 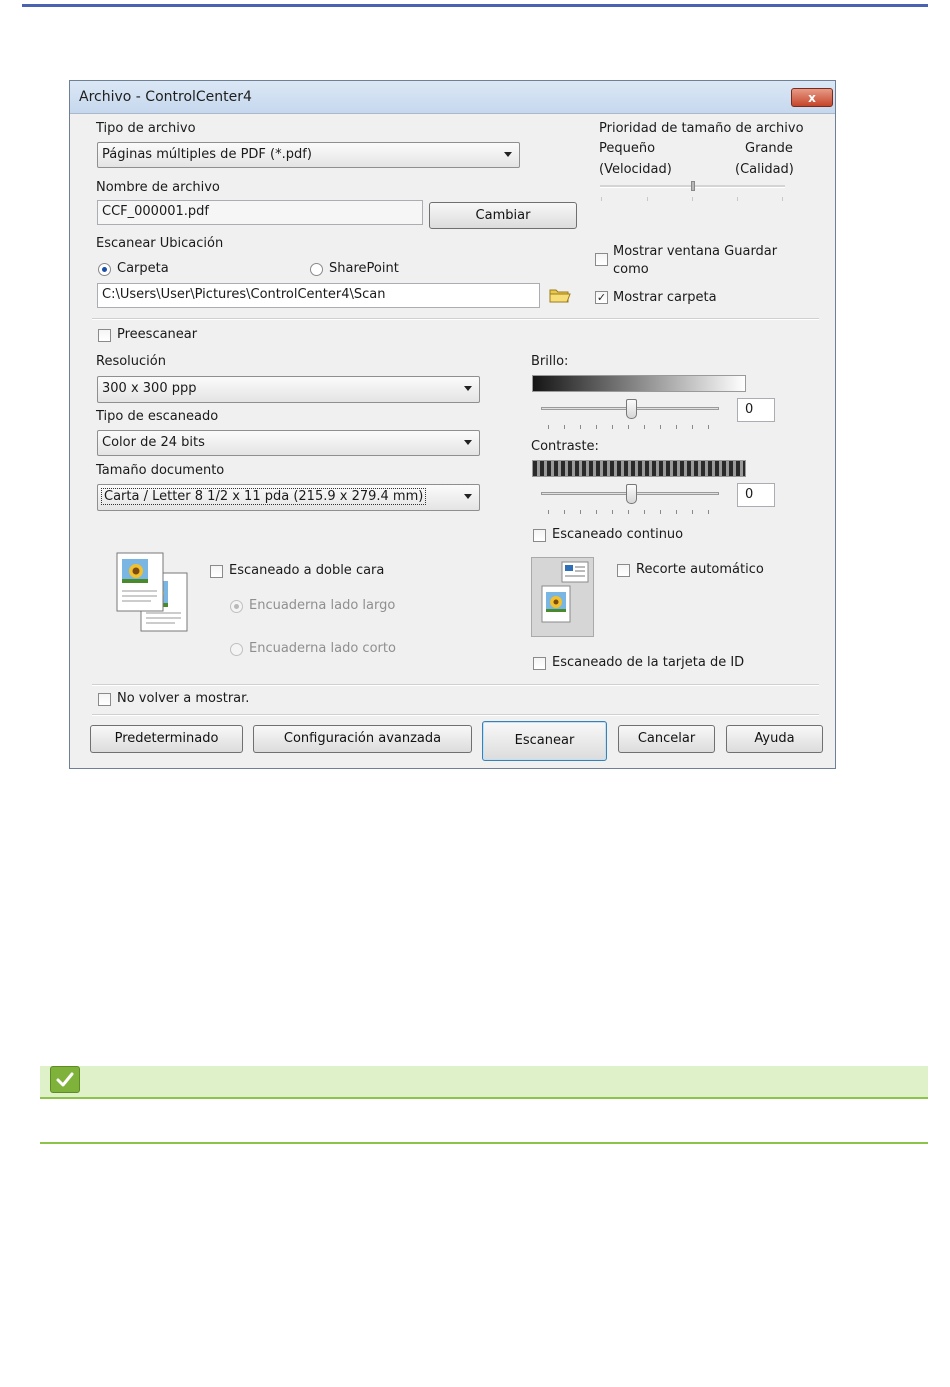 What do you see at coordinates (631, 494) in the screenshot?
I see `contrast-slider-thumb` at bounding box center [631, 494].